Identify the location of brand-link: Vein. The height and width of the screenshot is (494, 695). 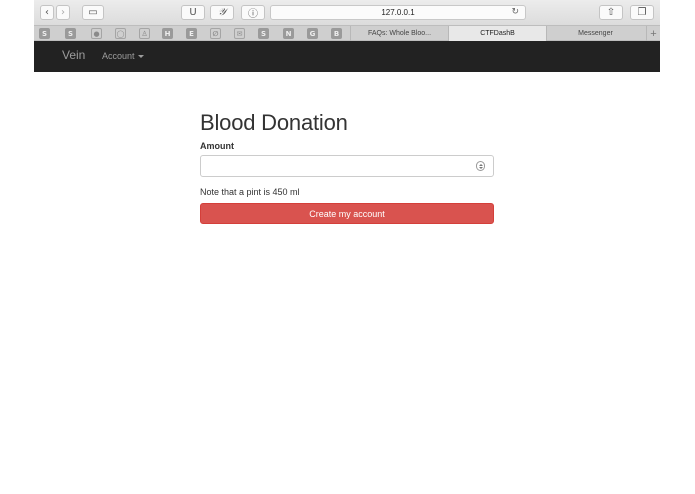
(73, 55).